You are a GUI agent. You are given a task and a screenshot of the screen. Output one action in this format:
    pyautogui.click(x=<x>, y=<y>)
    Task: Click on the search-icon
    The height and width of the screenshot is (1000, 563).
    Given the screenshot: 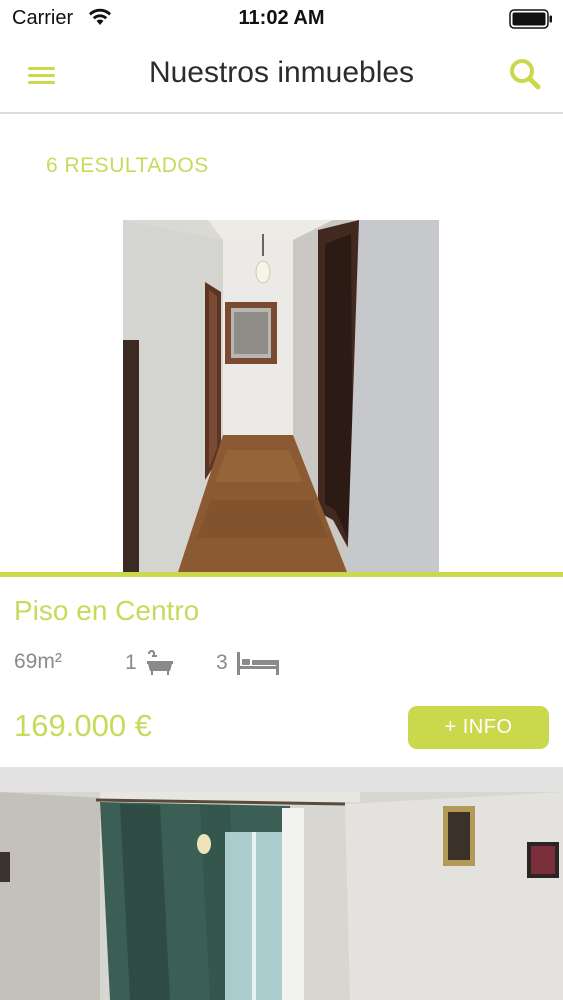 What is the action you would take?
    pyautogui.click(x=525, y=78)
    